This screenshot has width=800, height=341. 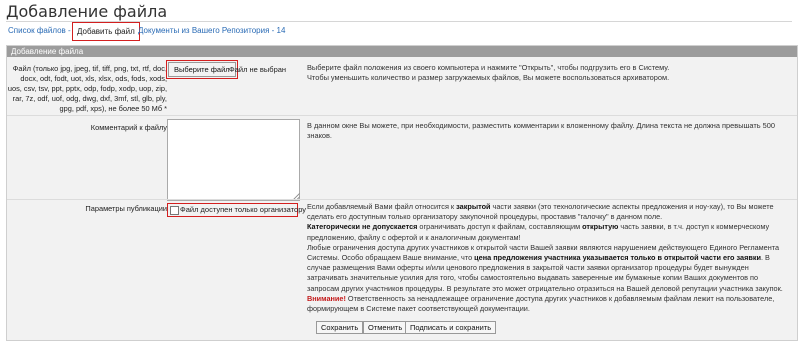 I want to click on organizer-only-checkbox, so click(x=174, y=210).